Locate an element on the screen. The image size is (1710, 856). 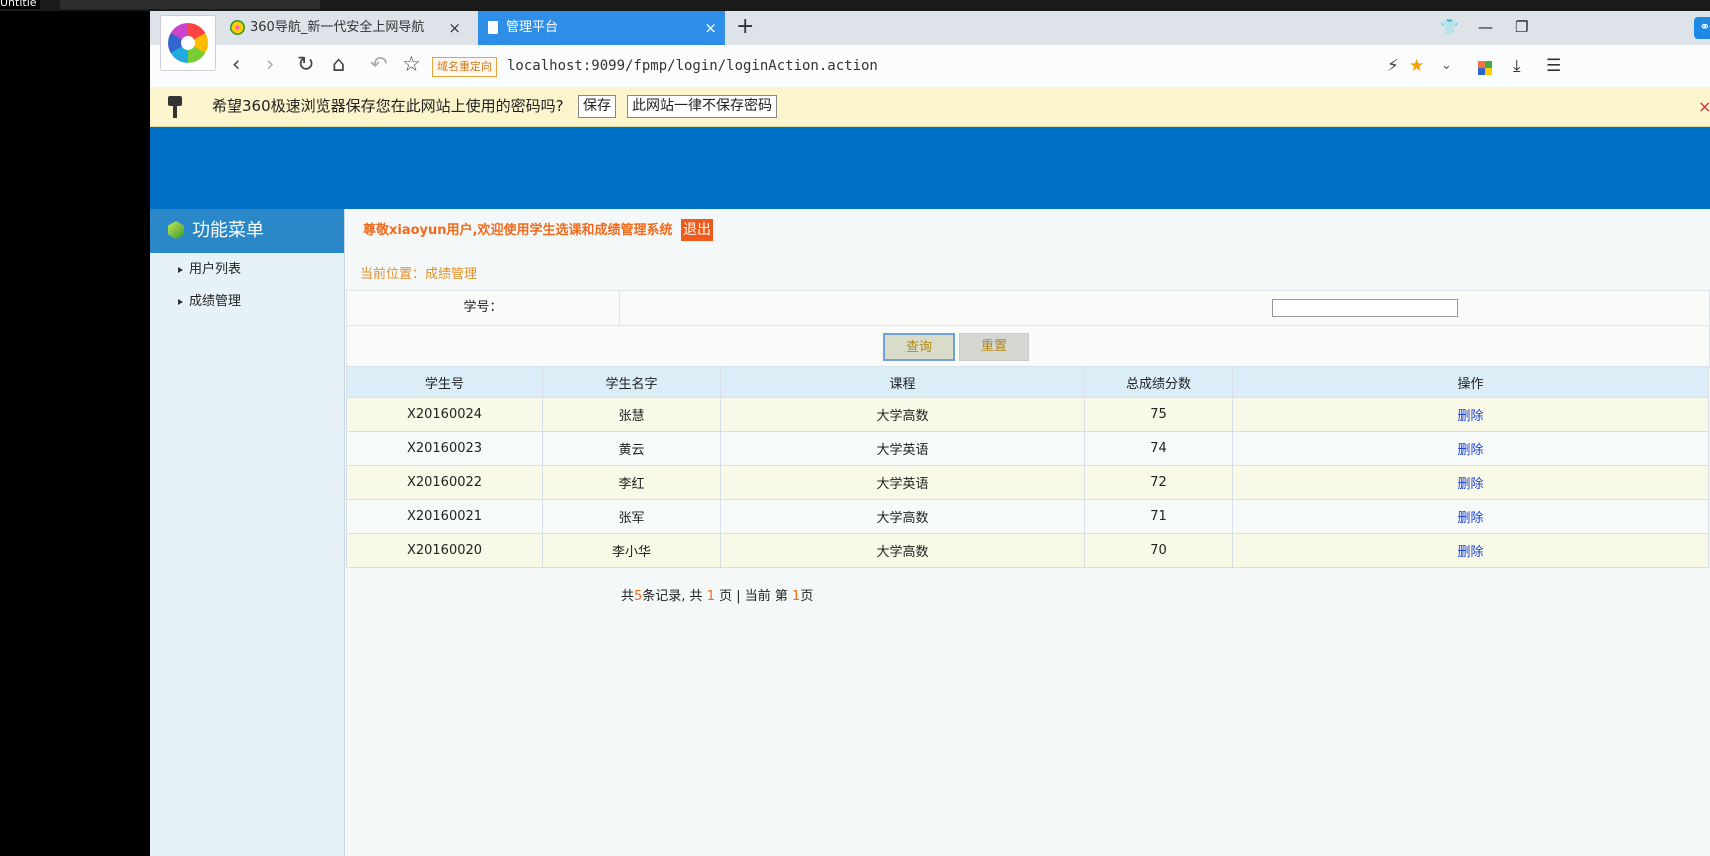
table-row: X20160023 黄云 大学英语 74 删除 is located at coordinates (1027, 448).